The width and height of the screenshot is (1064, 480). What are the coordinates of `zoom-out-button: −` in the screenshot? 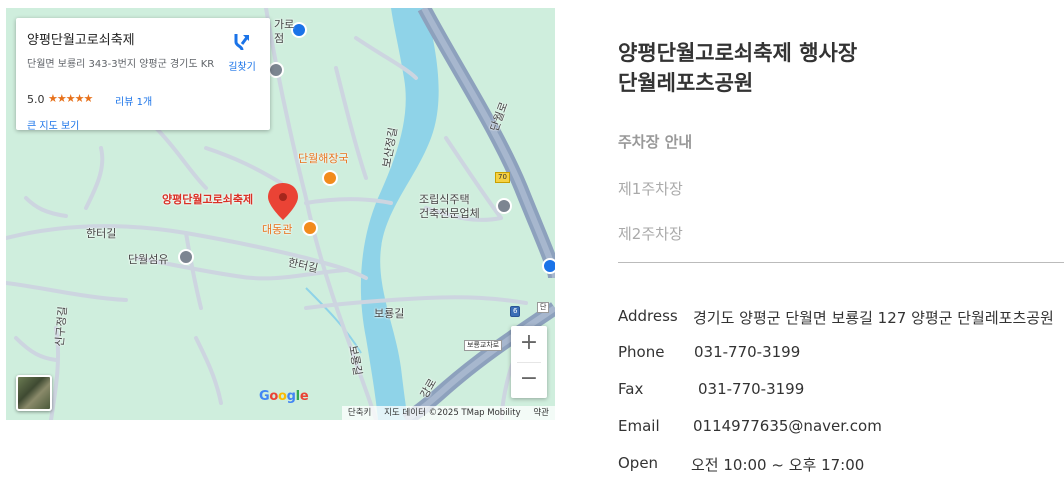 It's located at (529, 380).